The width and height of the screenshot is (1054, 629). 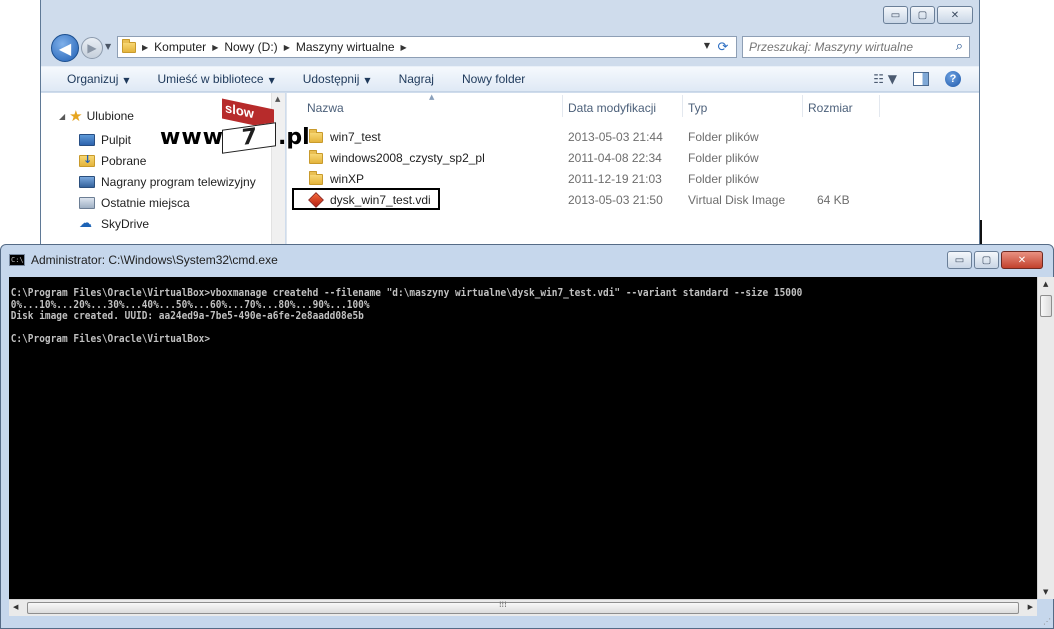 What do you see at coordinates (922, 15) in the screenshot?
I see `explorer-maximize-button: ▢` at bounding box center [922, 15].